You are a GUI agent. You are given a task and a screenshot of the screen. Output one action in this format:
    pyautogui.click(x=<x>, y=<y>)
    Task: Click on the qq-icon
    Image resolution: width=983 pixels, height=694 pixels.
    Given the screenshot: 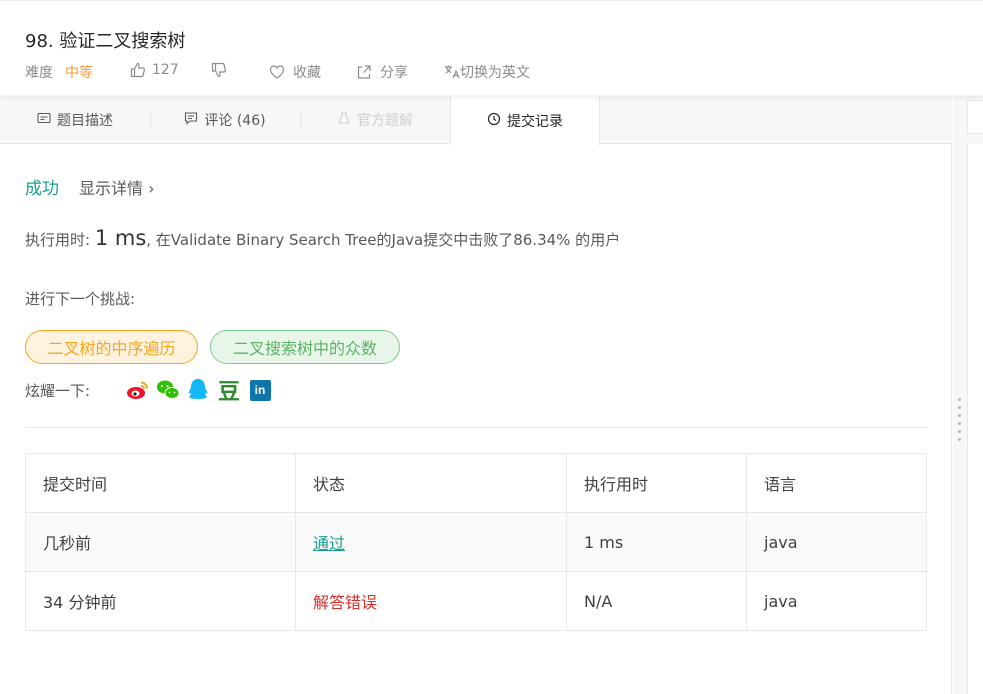 What is the action you would take?
    pyautogui.click(x=198, y=390)
    